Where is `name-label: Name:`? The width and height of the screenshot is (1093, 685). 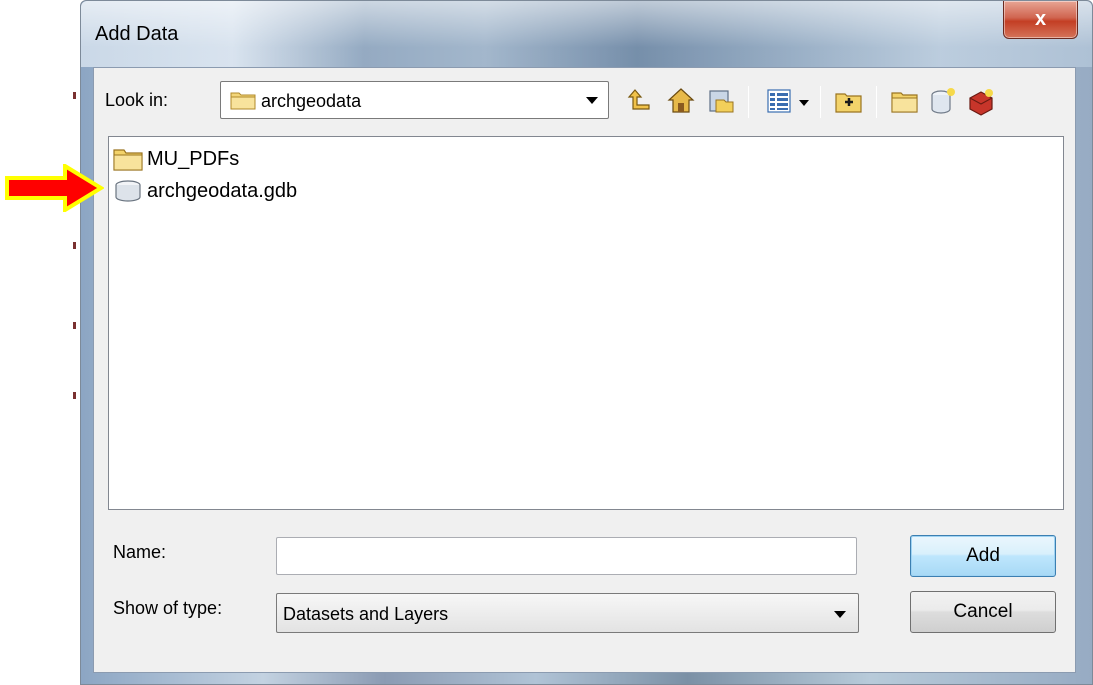
name-label: Name: is located at coordinates (140, 552).